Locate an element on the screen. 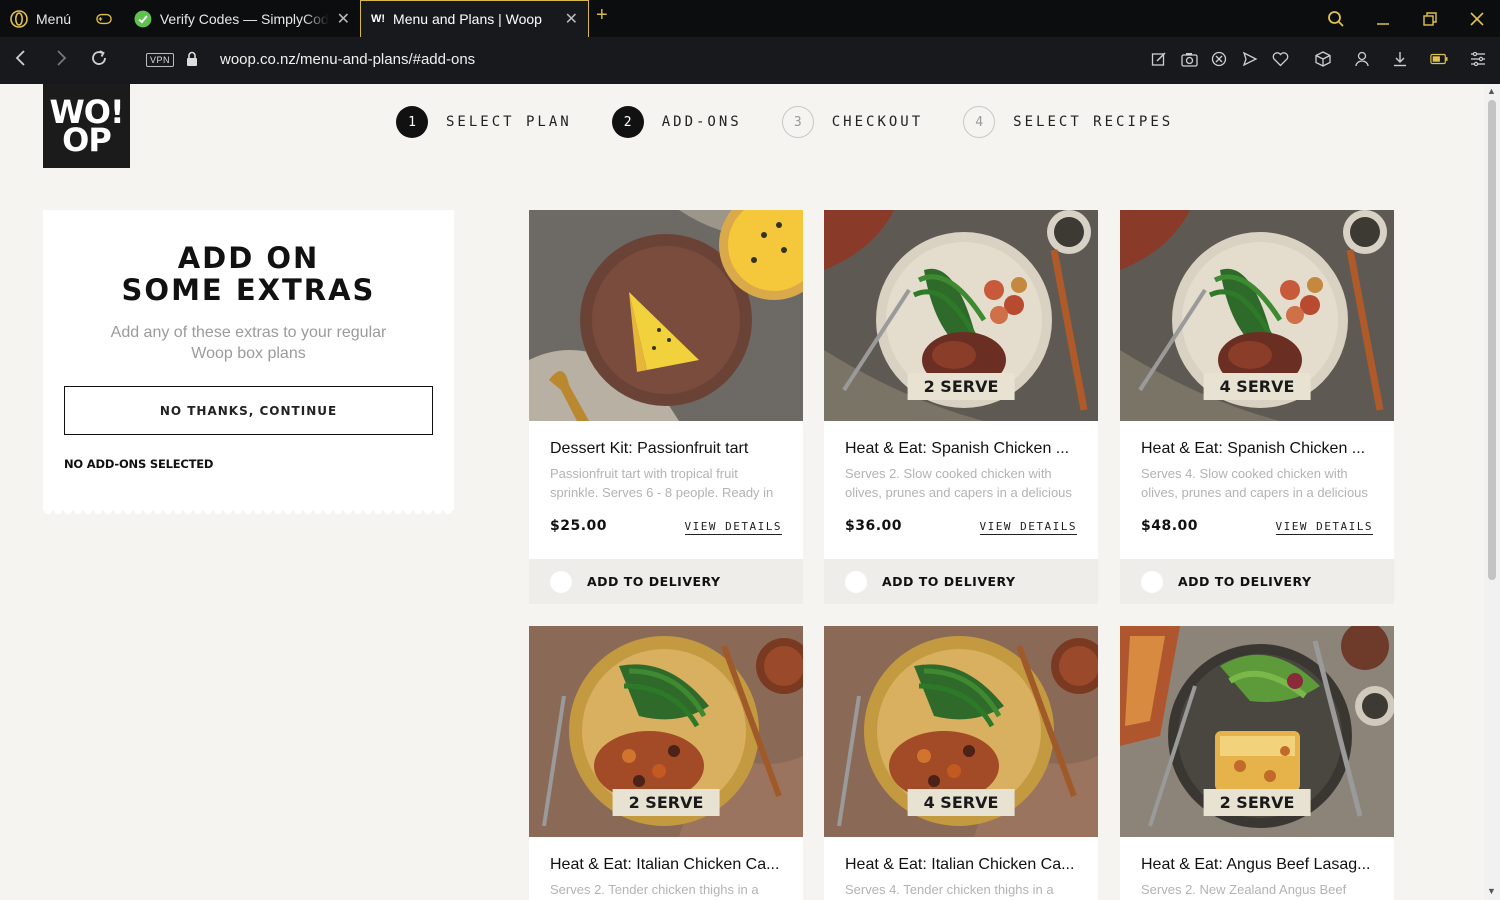  product-name: Dessert Kit: Passionfruit tart is located at coordinates (649, 448).